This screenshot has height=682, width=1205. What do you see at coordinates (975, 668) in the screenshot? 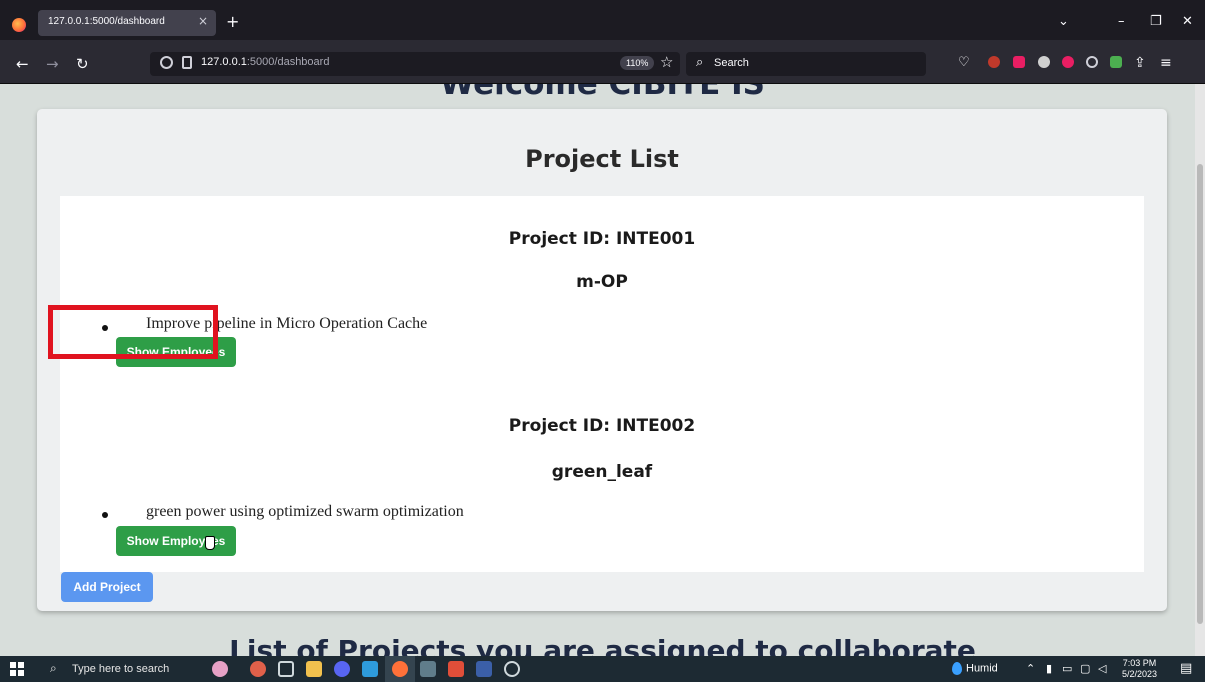
I see `weather-widget: Humid` at bounding box center [975, 668].